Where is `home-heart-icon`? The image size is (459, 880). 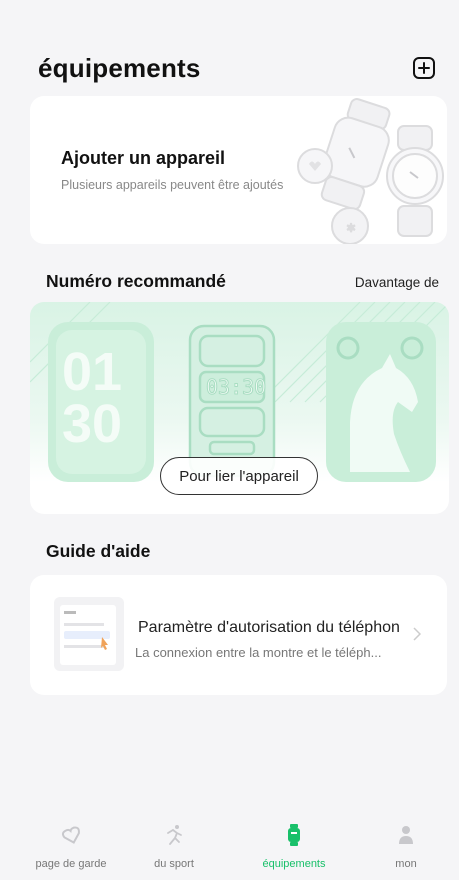 home-heart-icon is located at coordinates (71, 835).